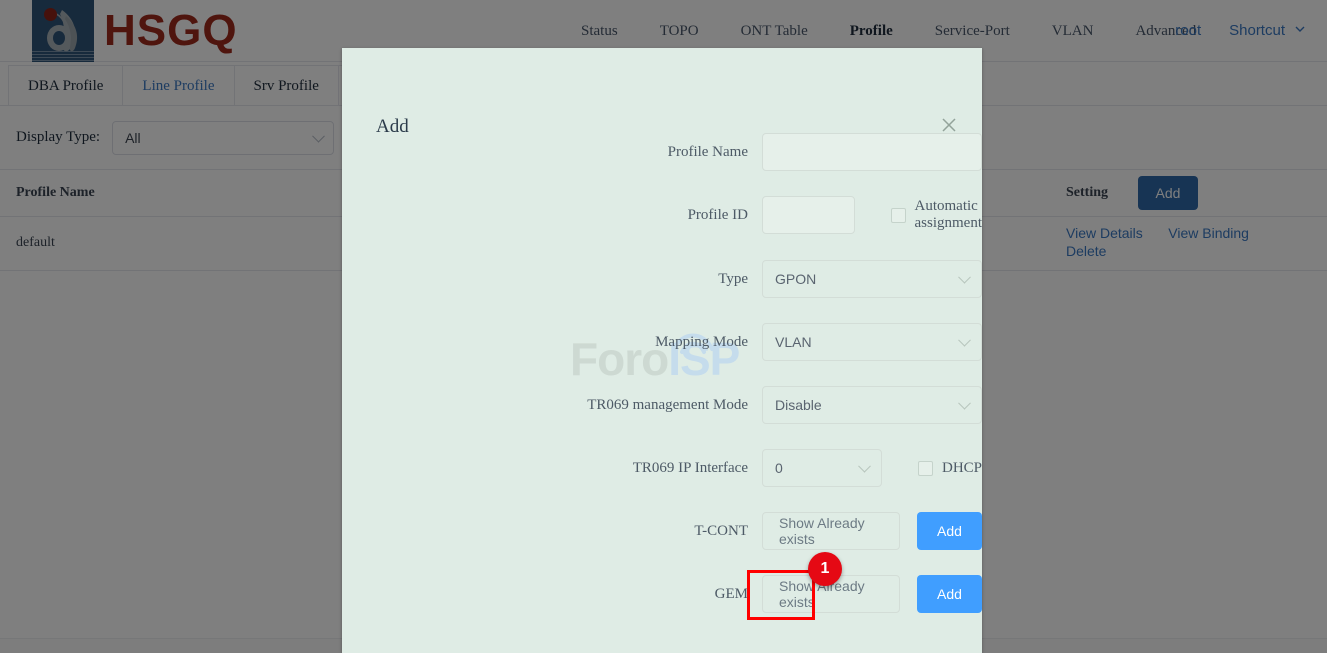  What do you see at coordinates (707, 151) in the screenshot?
I see `profile-name-label: Profile Name` at bounding box center [707, 151].